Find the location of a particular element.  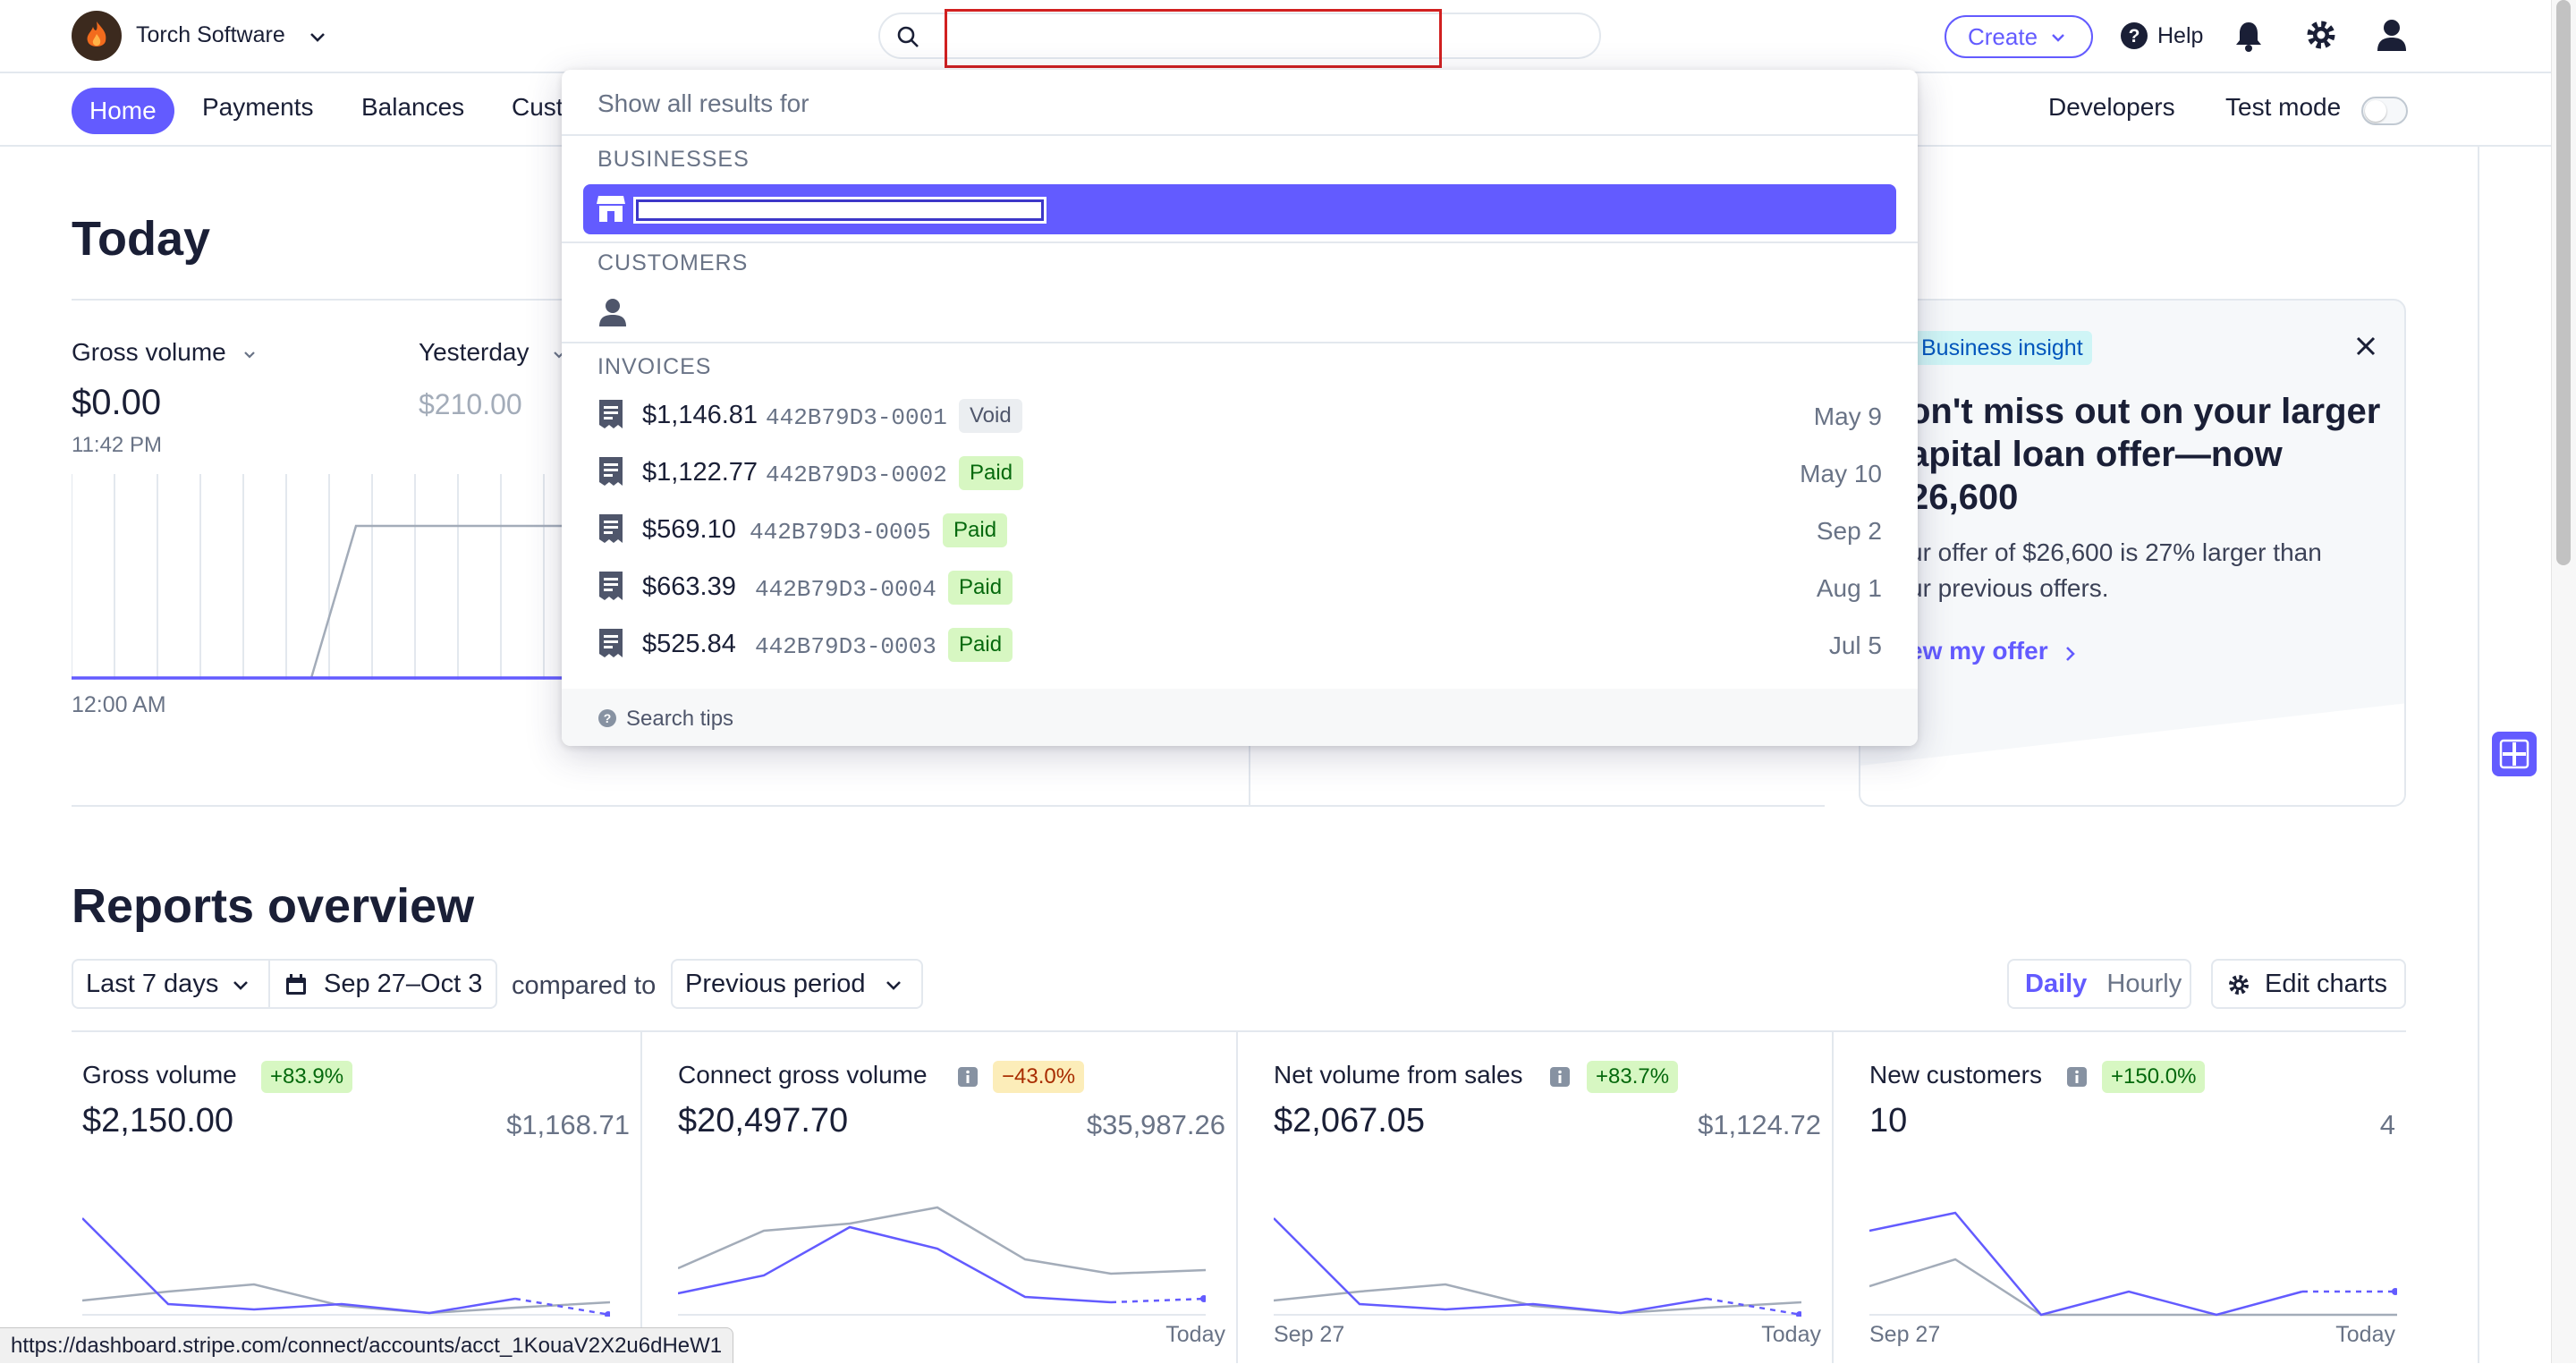

invoice-amount: $1,146.81 is located at coordinates (700, 415).